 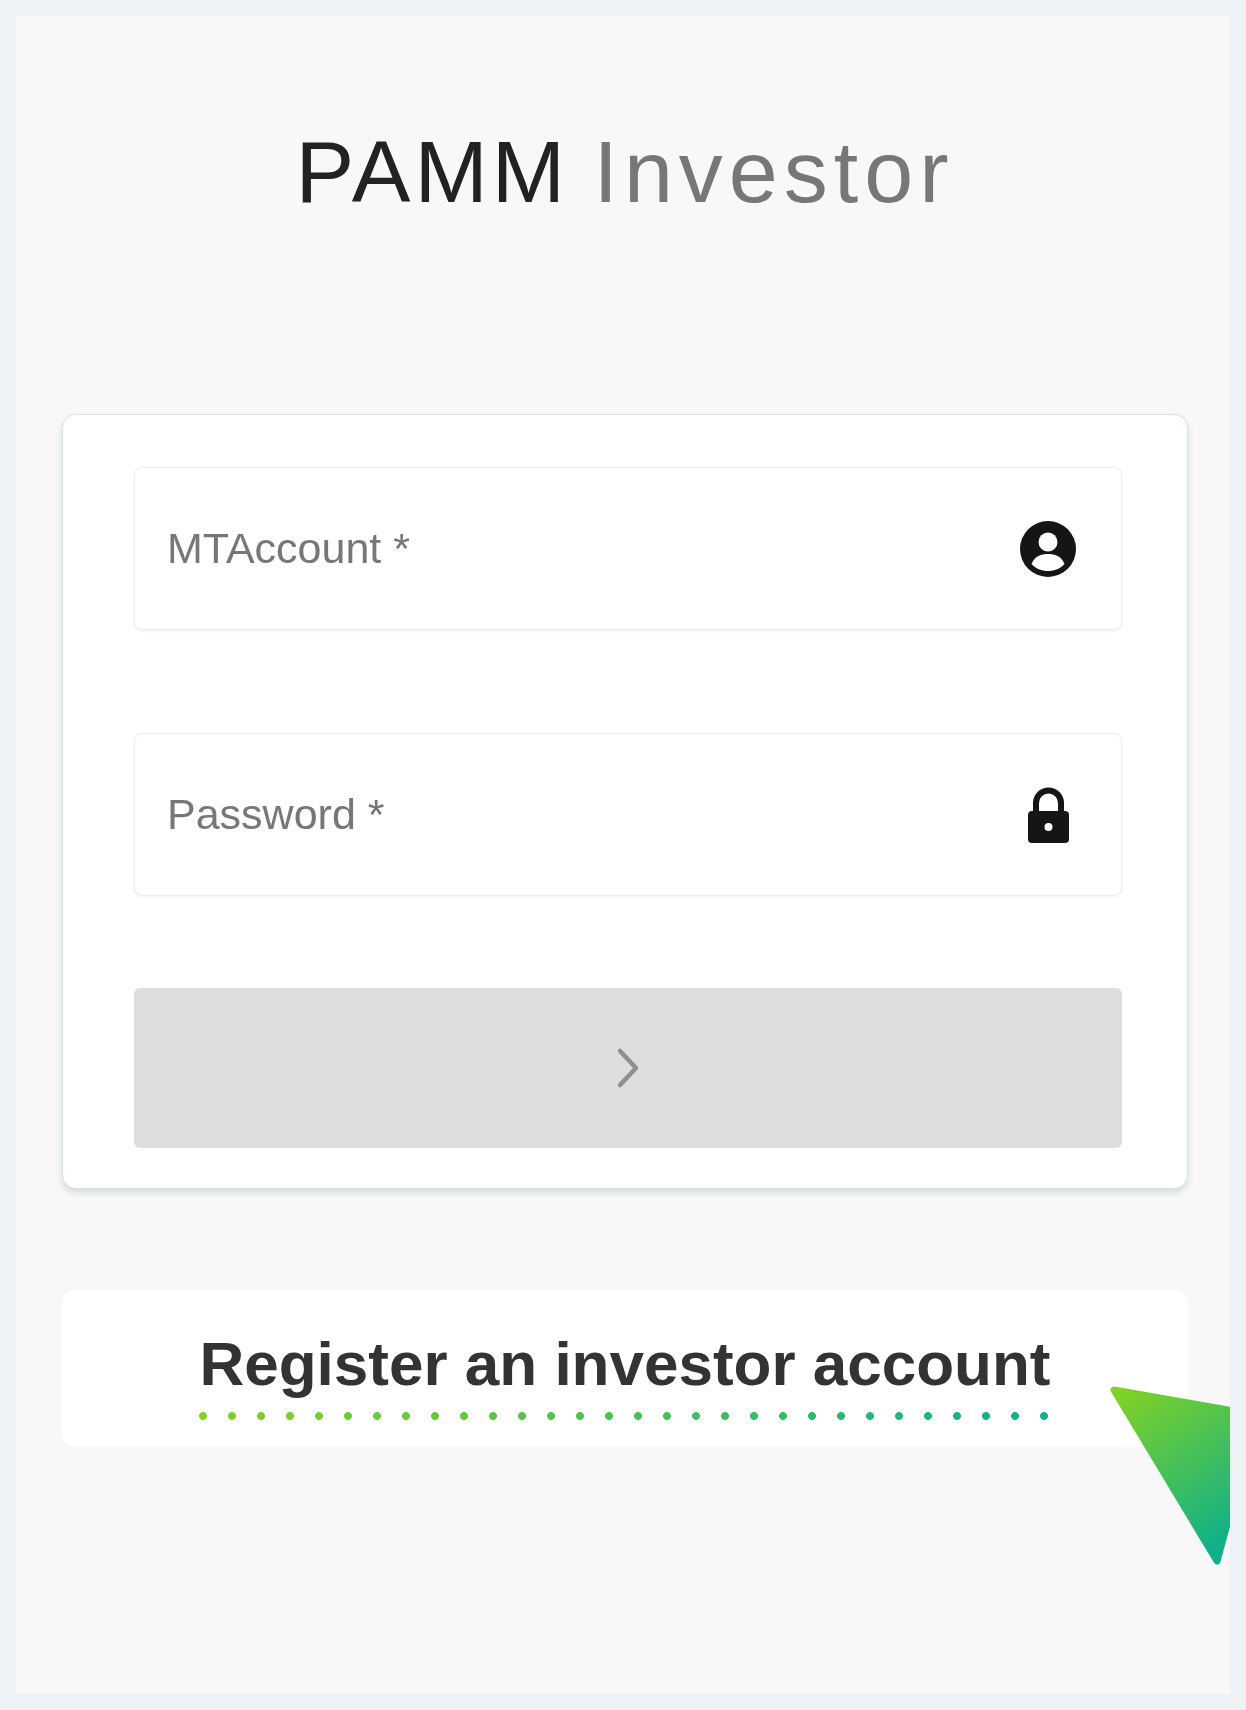 What do you see at coordinates (1048, 815) in the screenshot?
I see `lock-icon` at bounding box center [1048, 815].